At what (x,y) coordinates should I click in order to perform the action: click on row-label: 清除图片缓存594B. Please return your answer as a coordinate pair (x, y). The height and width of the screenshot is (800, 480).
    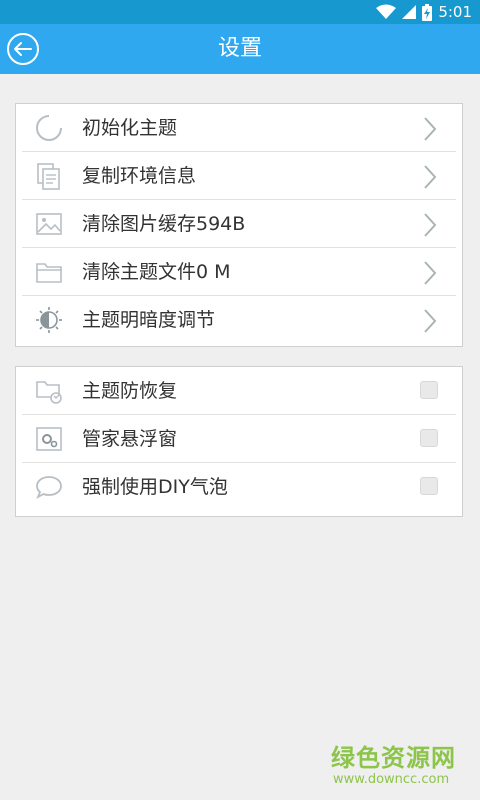
    Looking at the image, I should click on (164, 224).